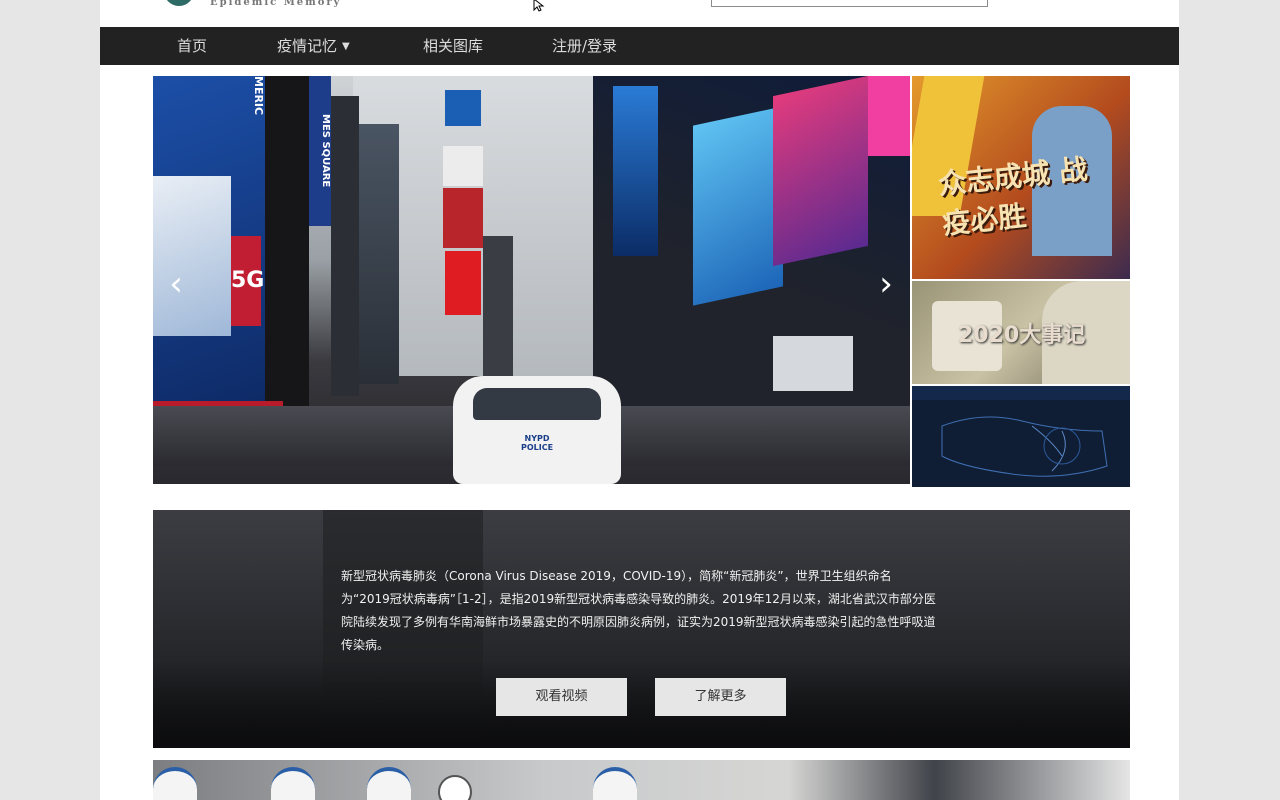  I want to click on thumbnail-title: 2020大事记, so click(1022, 335).